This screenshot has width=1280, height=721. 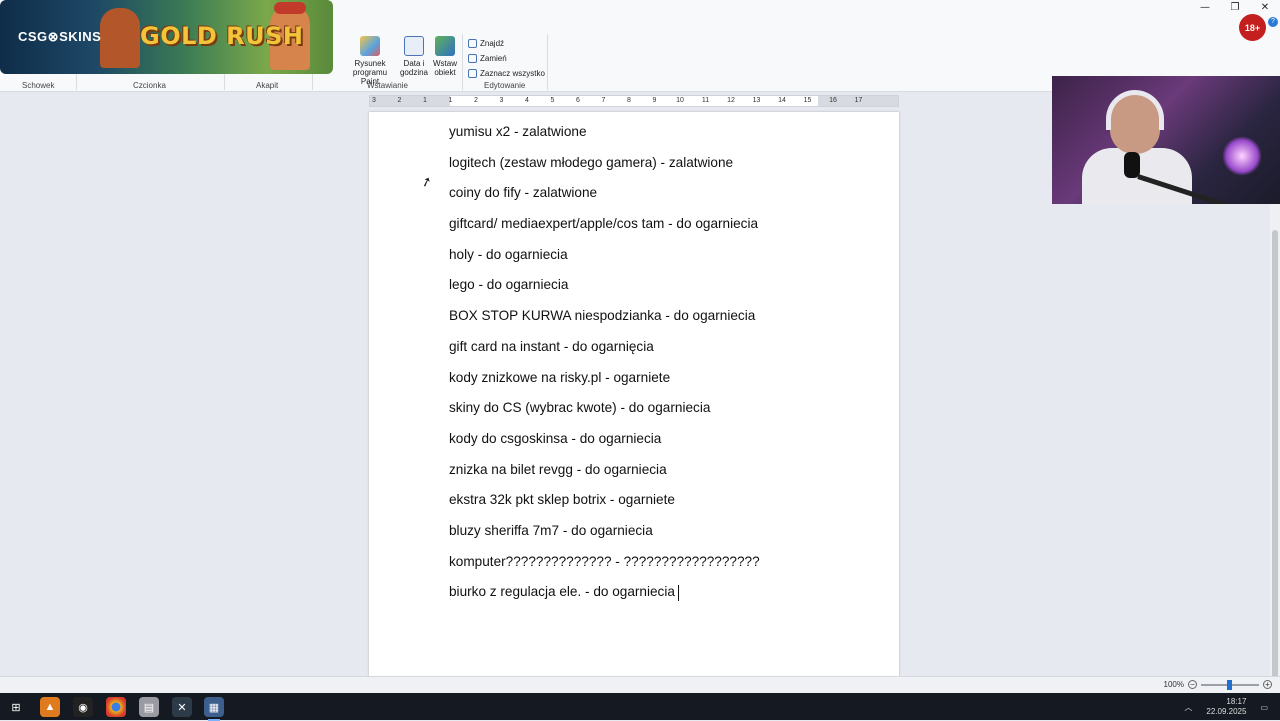 I want to click on clock-date: 22.09.2025, so click(x=1226, y=711).